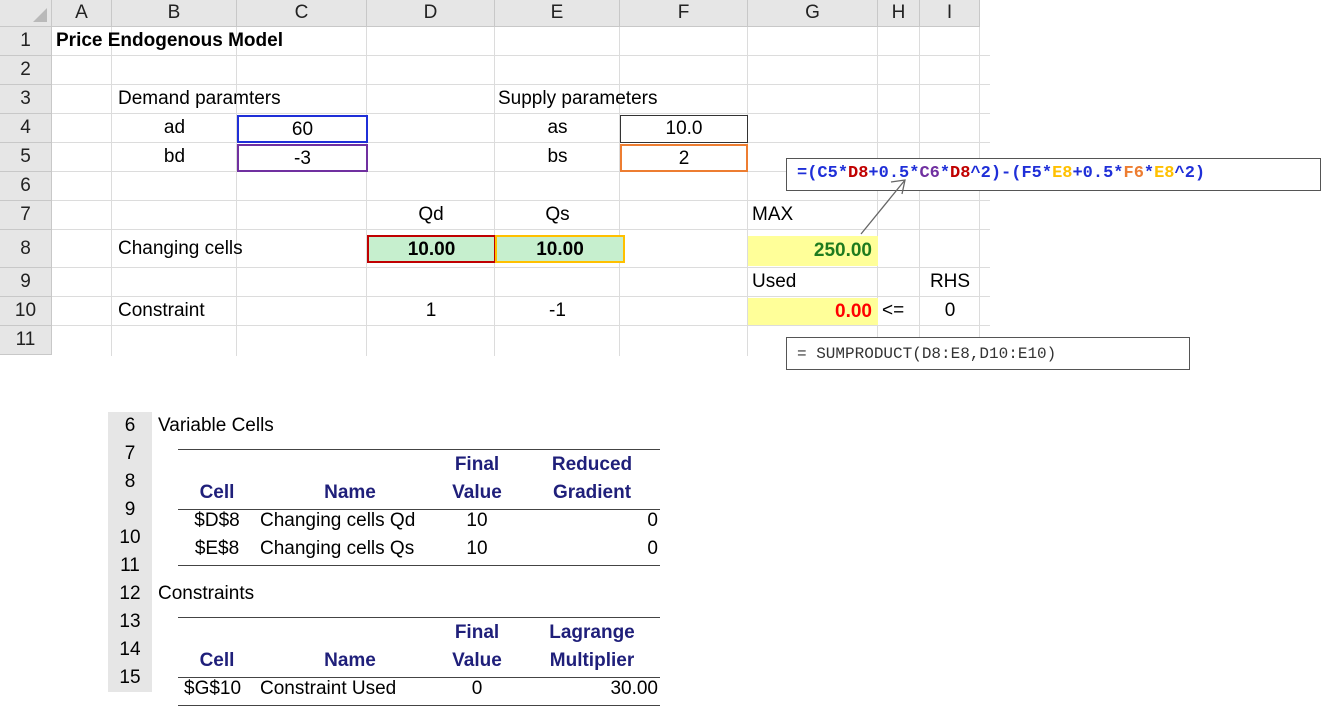  Describe the element at coordinates (26, 157) in the screenshot. I see `row-header-5: 5` at that location.